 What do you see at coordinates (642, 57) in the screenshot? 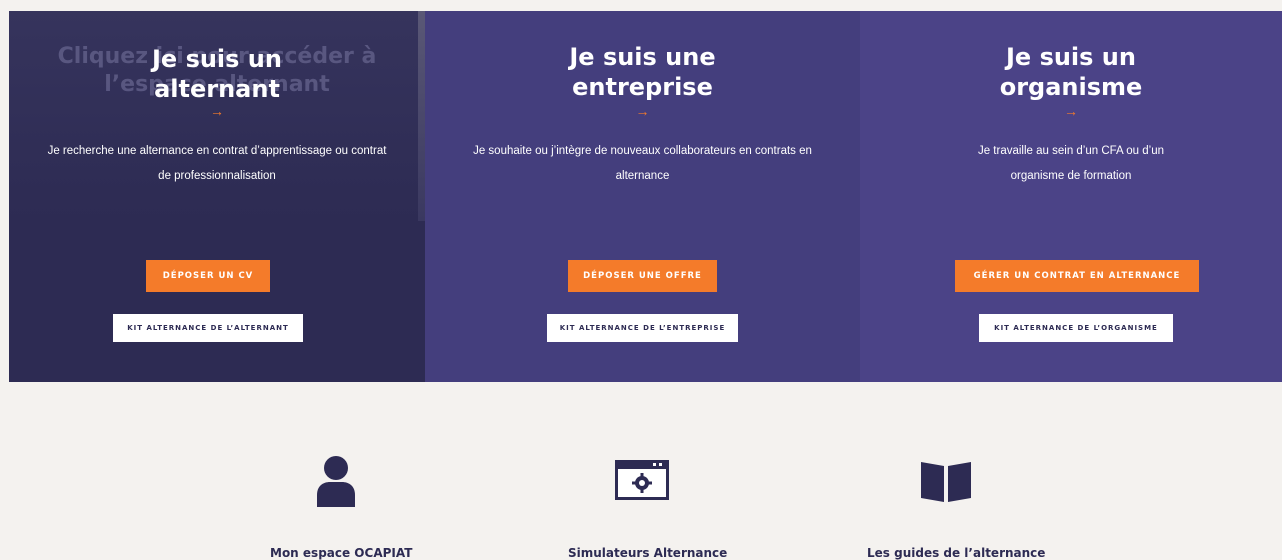
I see `title-line-1: Je suis une` at bounding box center [642, 57].